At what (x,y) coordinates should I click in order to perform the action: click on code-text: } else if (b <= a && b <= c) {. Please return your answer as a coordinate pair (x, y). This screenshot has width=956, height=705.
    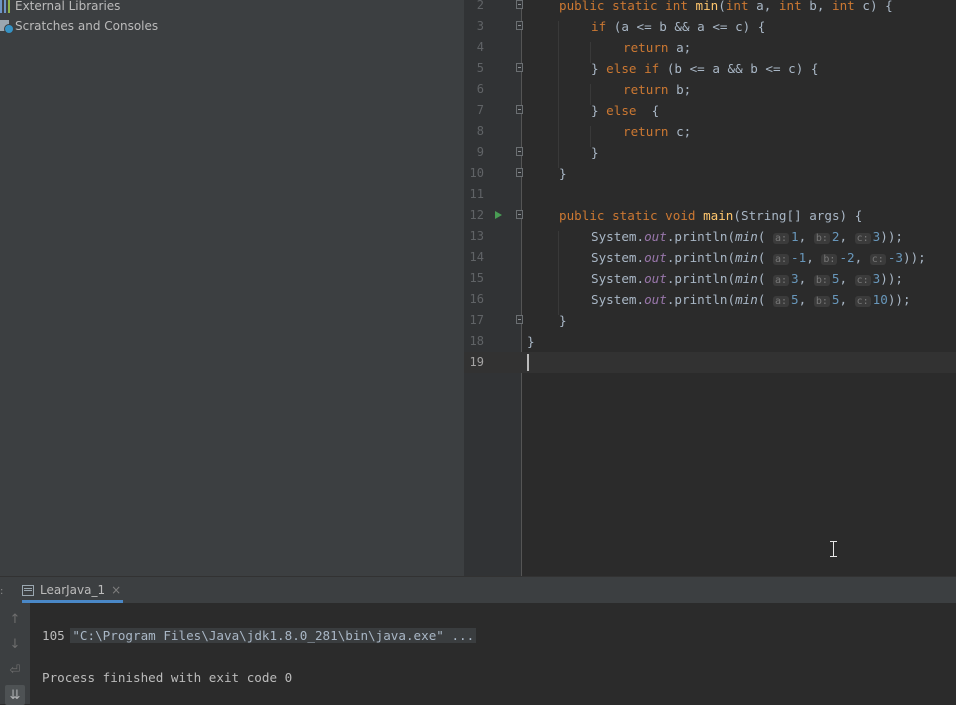
    Looking at the image, I should click on (705, 68).